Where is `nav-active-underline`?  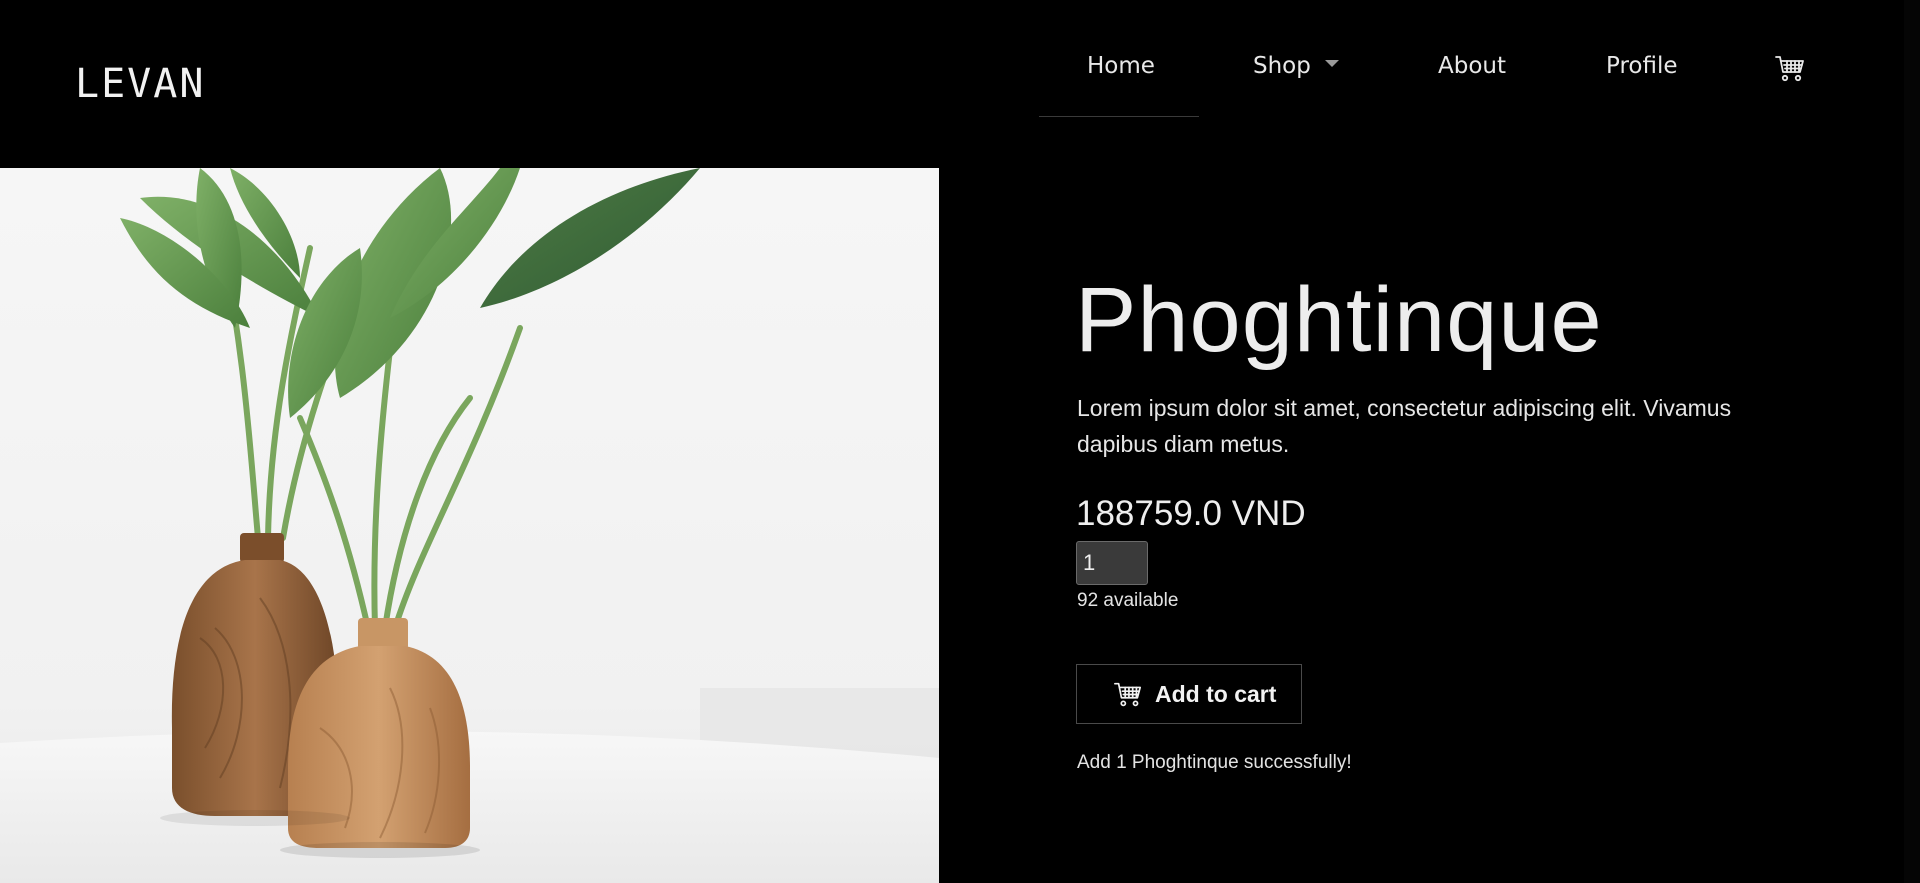 nav-active-underline is located at coordinates (1119, 116).